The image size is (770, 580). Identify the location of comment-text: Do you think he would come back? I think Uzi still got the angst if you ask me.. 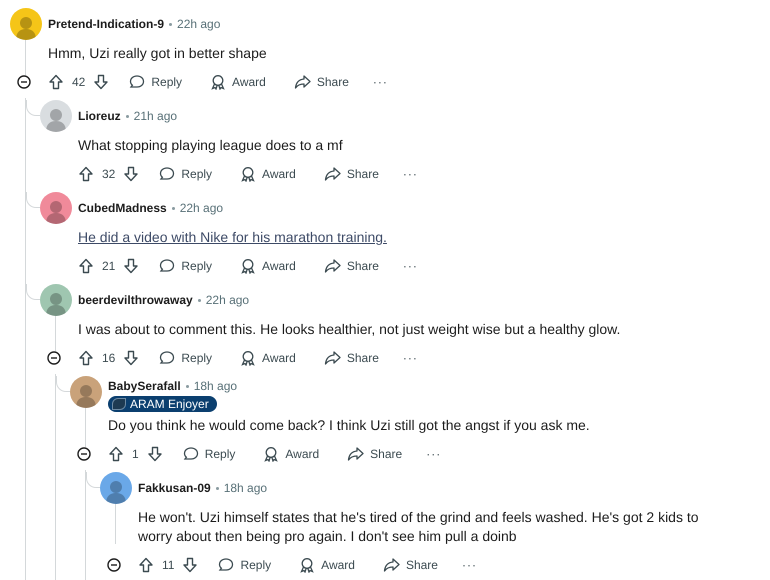
(349, 425).